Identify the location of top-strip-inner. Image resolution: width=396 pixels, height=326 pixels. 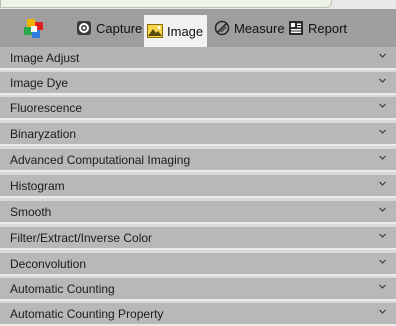
(166, 4).